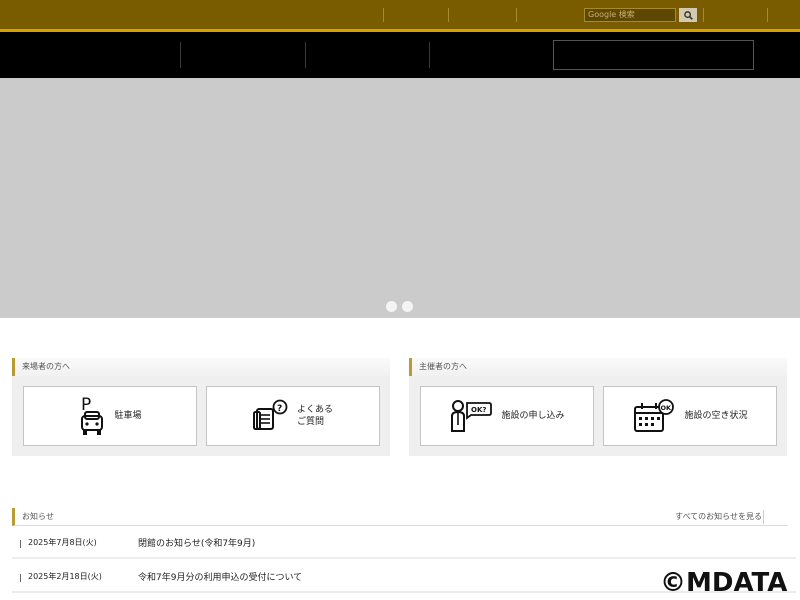  Describe the element at coordinates (667, 408) in the screenshot. I see `svg-text: OK` at that location.